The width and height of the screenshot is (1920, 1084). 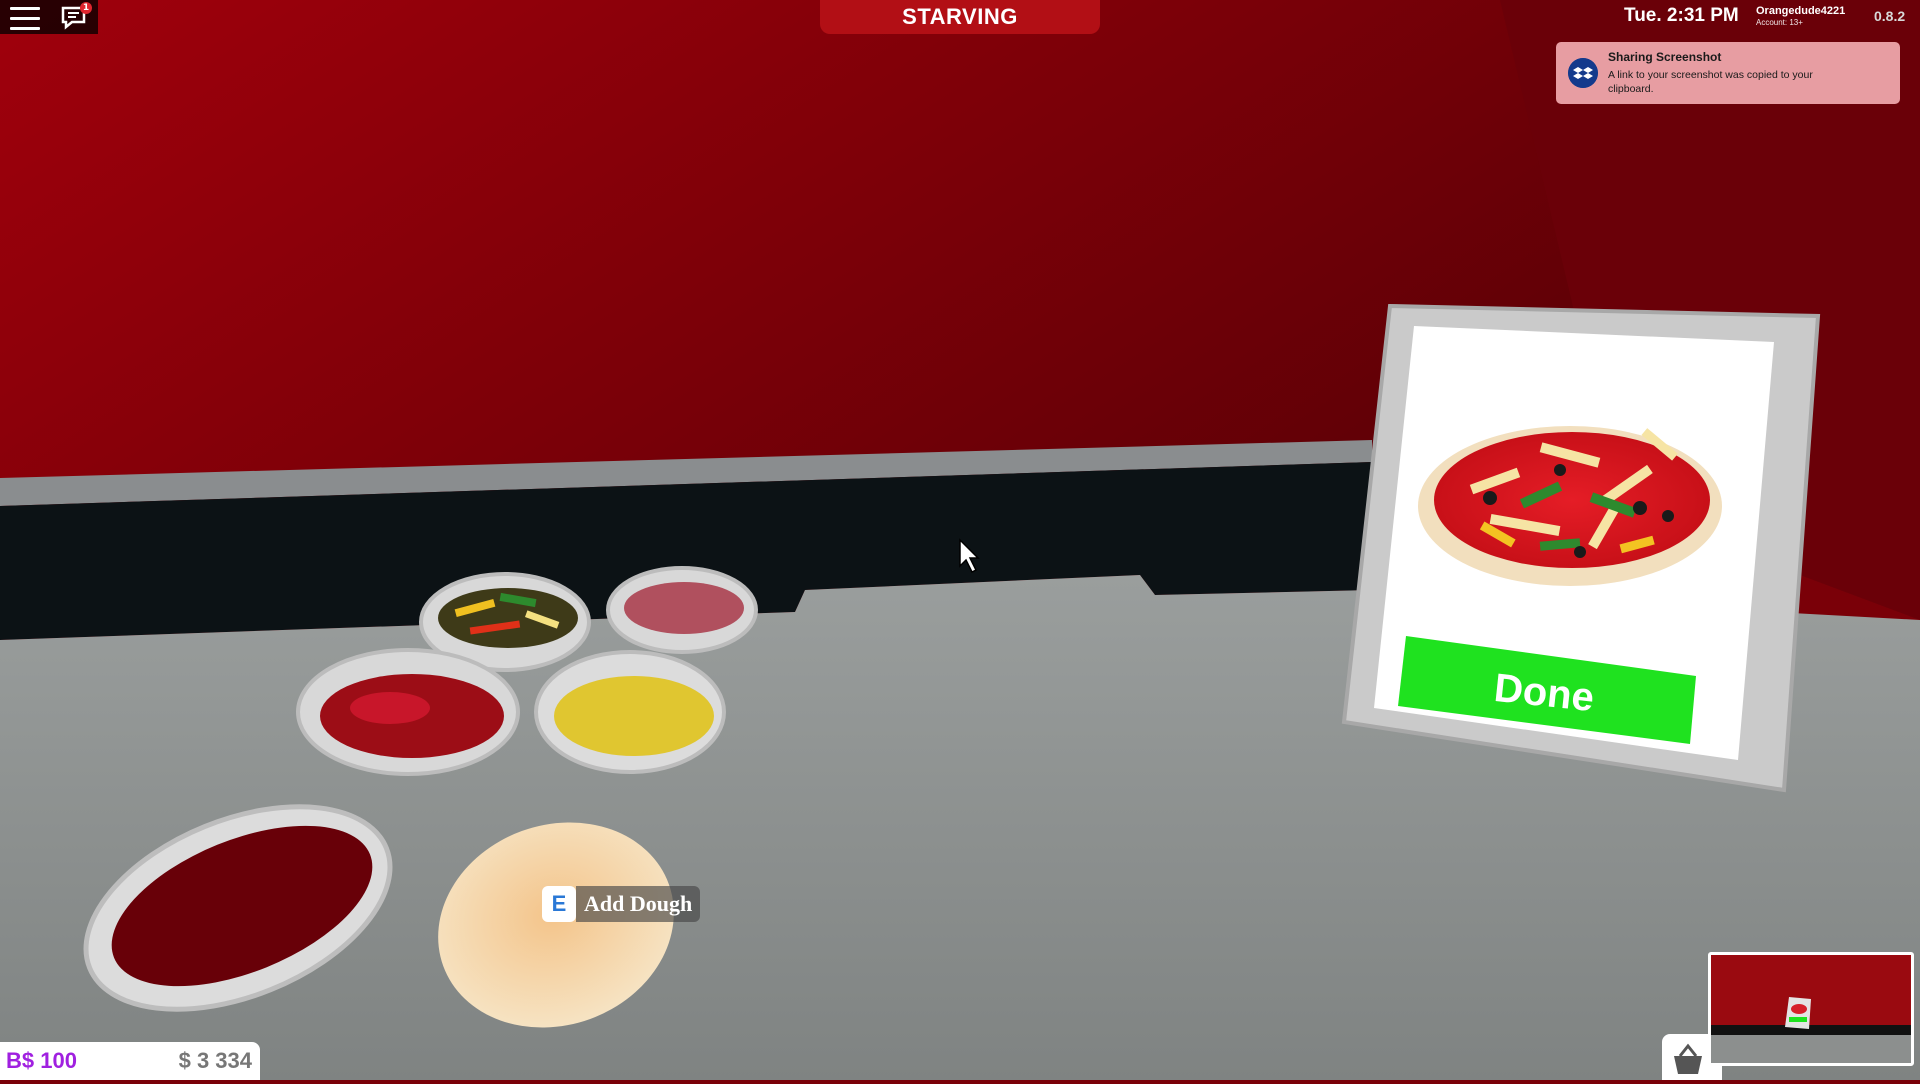 I want to click on hunger-status-banner: STARVING, so click(x=960, y=17).